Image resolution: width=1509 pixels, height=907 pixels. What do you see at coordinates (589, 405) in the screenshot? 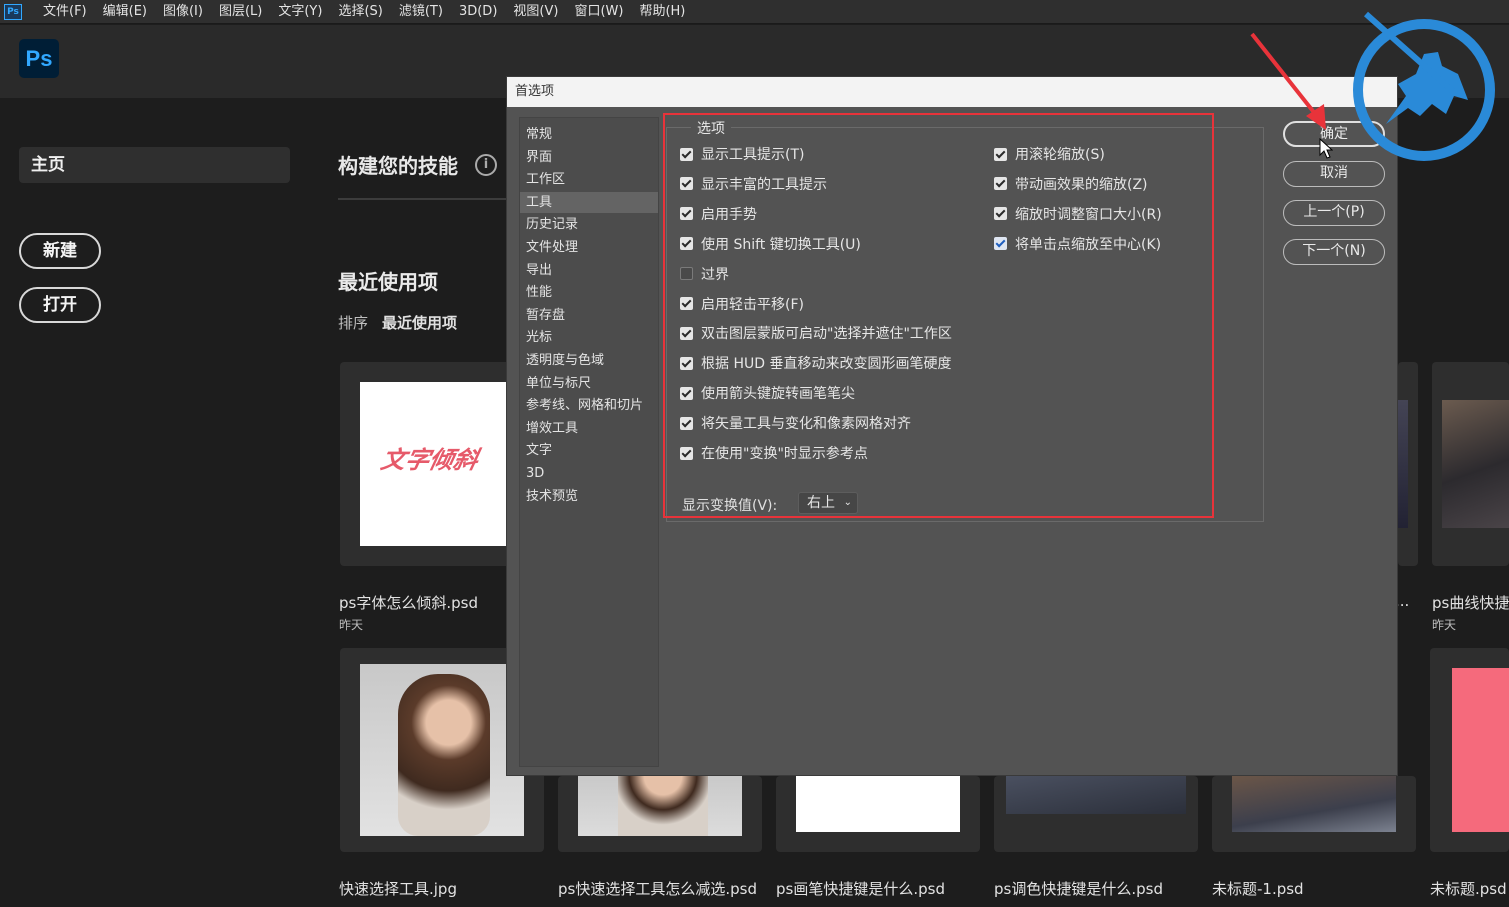
I see `category-item: 参考线、网格和切片` at bounding box center [589, 405].